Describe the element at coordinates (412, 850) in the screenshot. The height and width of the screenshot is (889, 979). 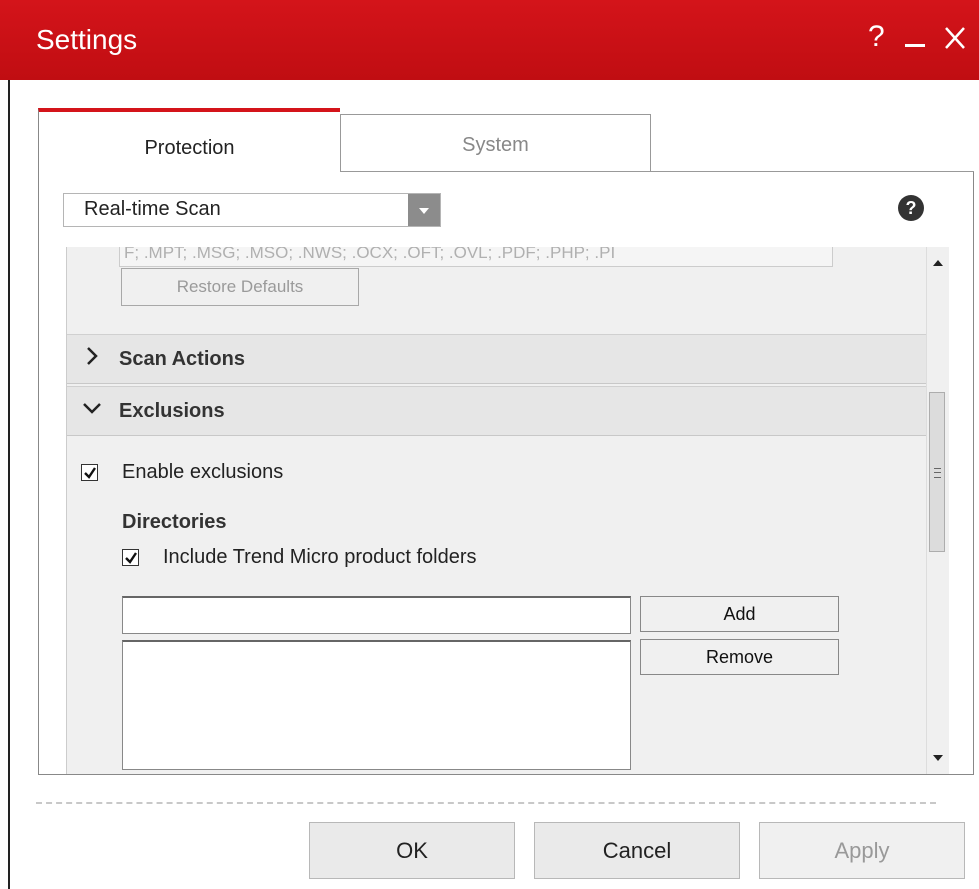
I see `ok-button: OK` at that location.